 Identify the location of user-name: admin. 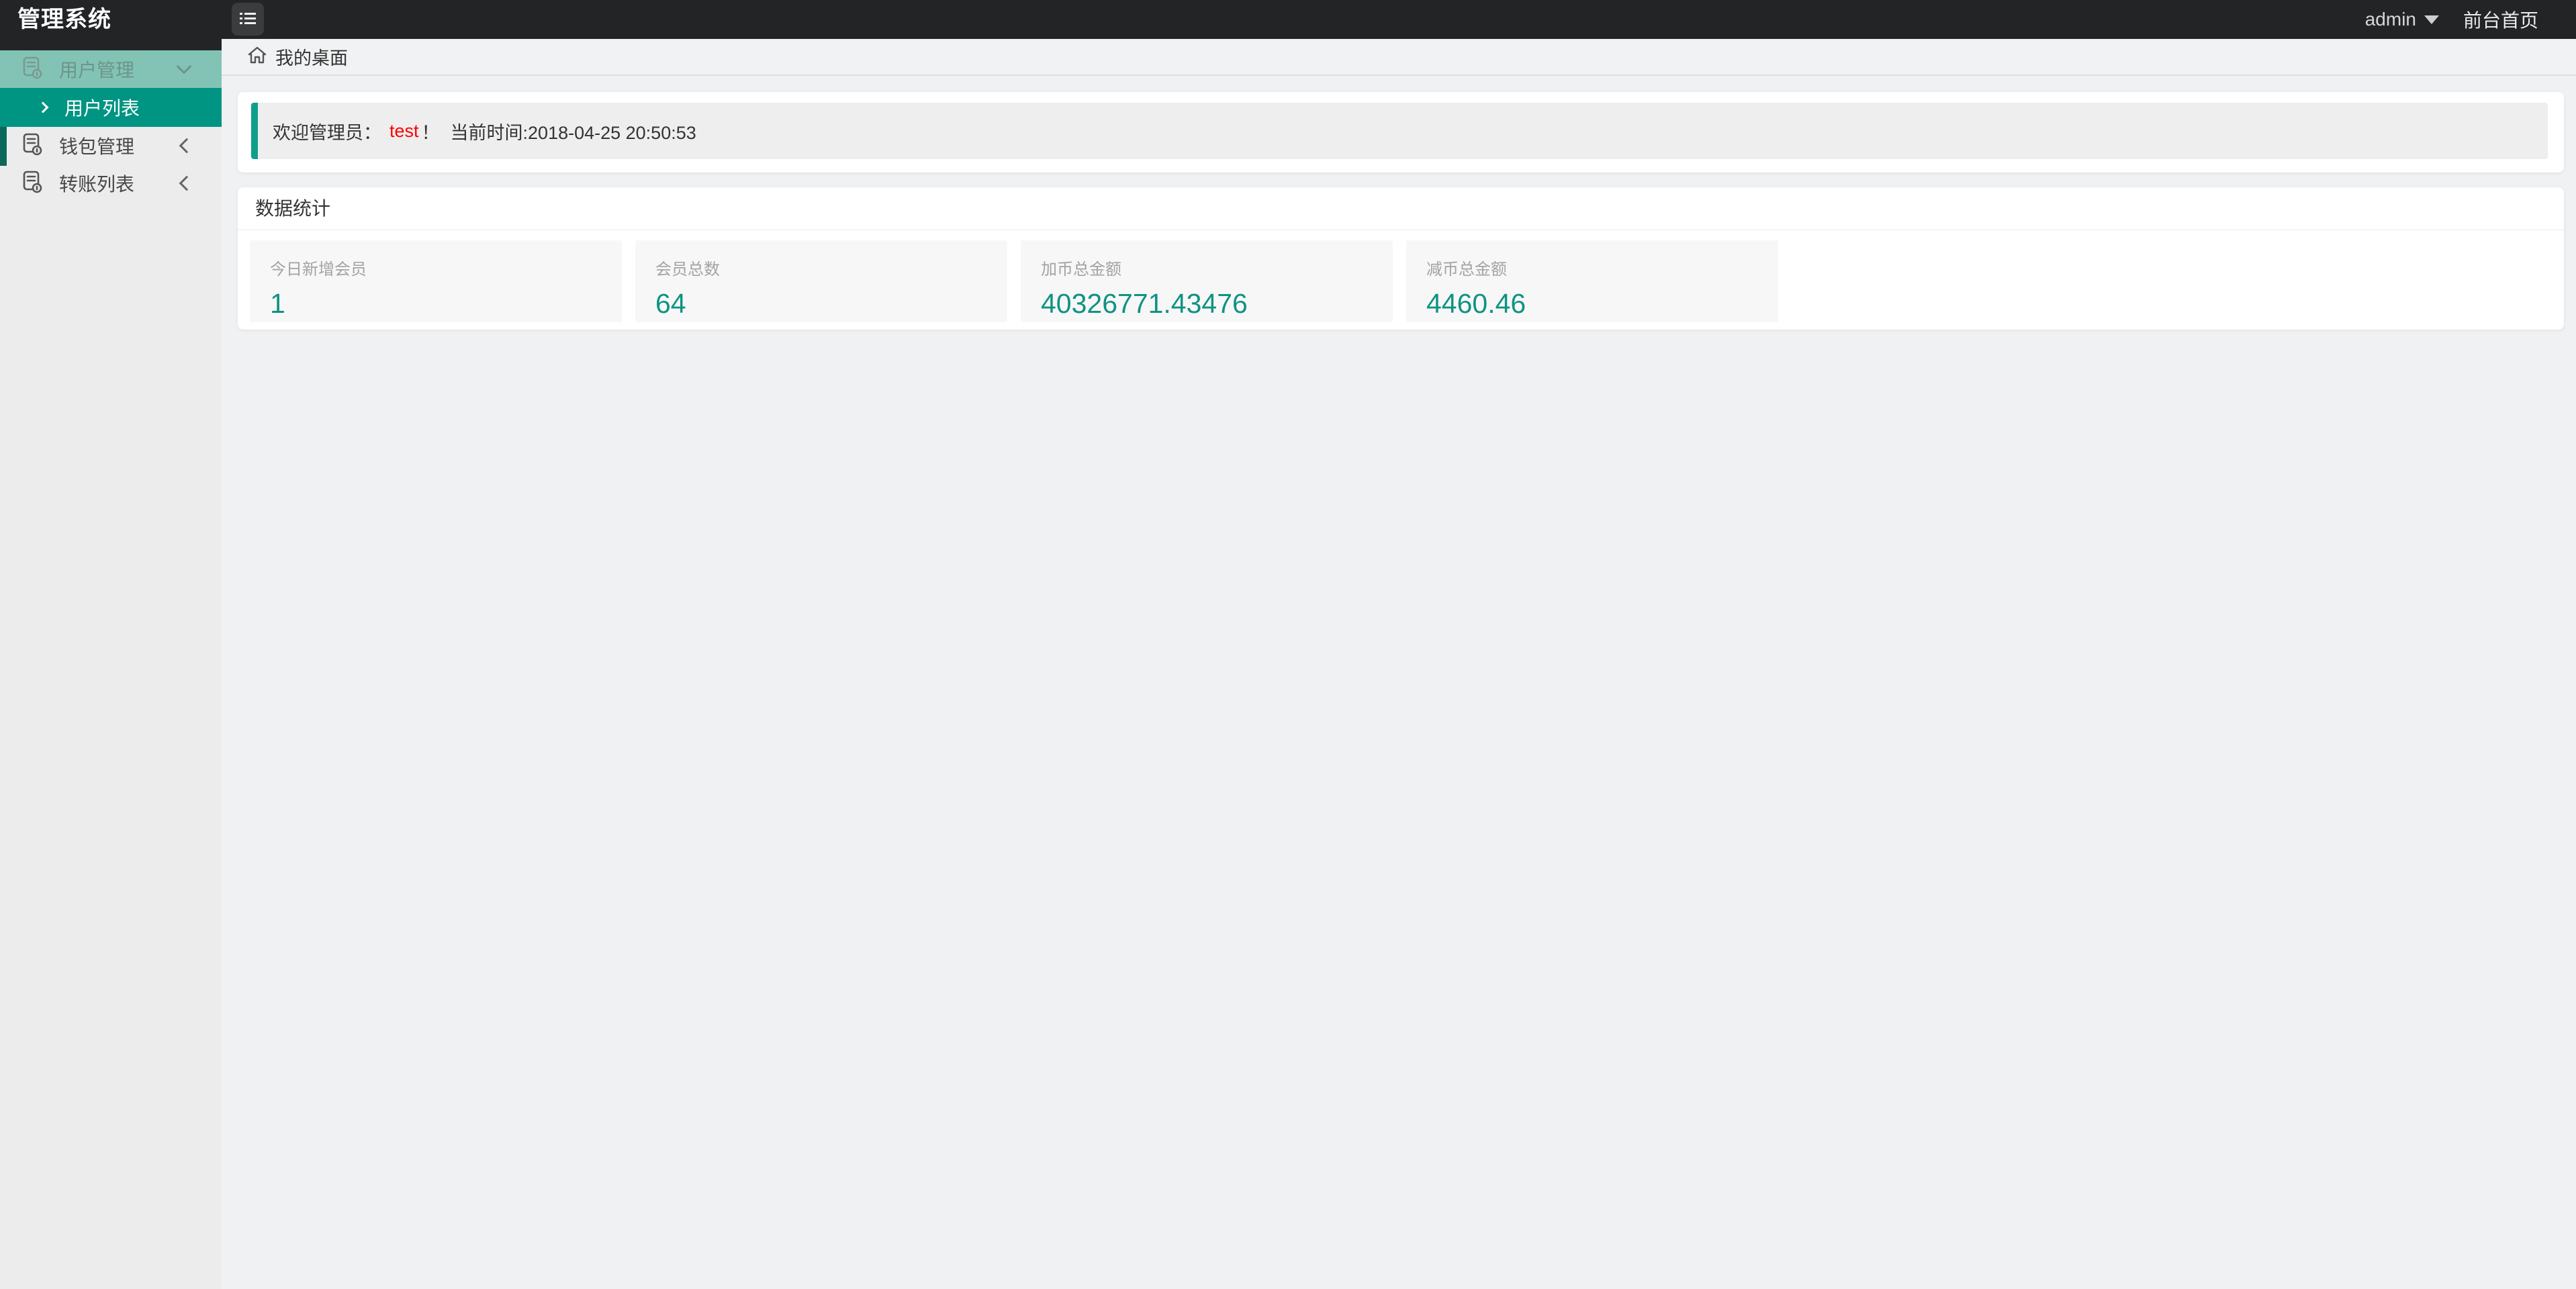
(2390, 19).